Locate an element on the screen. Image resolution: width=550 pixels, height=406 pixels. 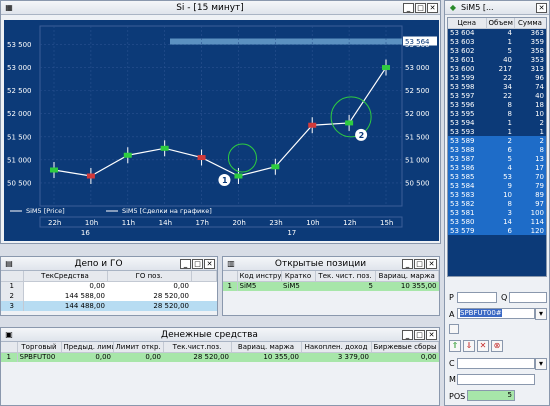
orderbook-ask-row: 53 595 8 10 is located at coordinates (497, 113).